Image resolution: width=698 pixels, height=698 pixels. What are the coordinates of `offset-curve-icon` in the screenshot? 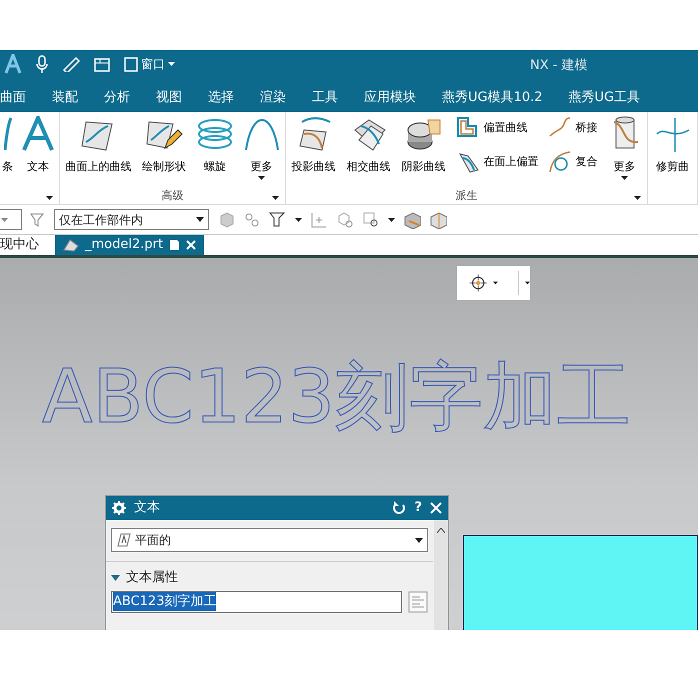 It's located at (468, 128).